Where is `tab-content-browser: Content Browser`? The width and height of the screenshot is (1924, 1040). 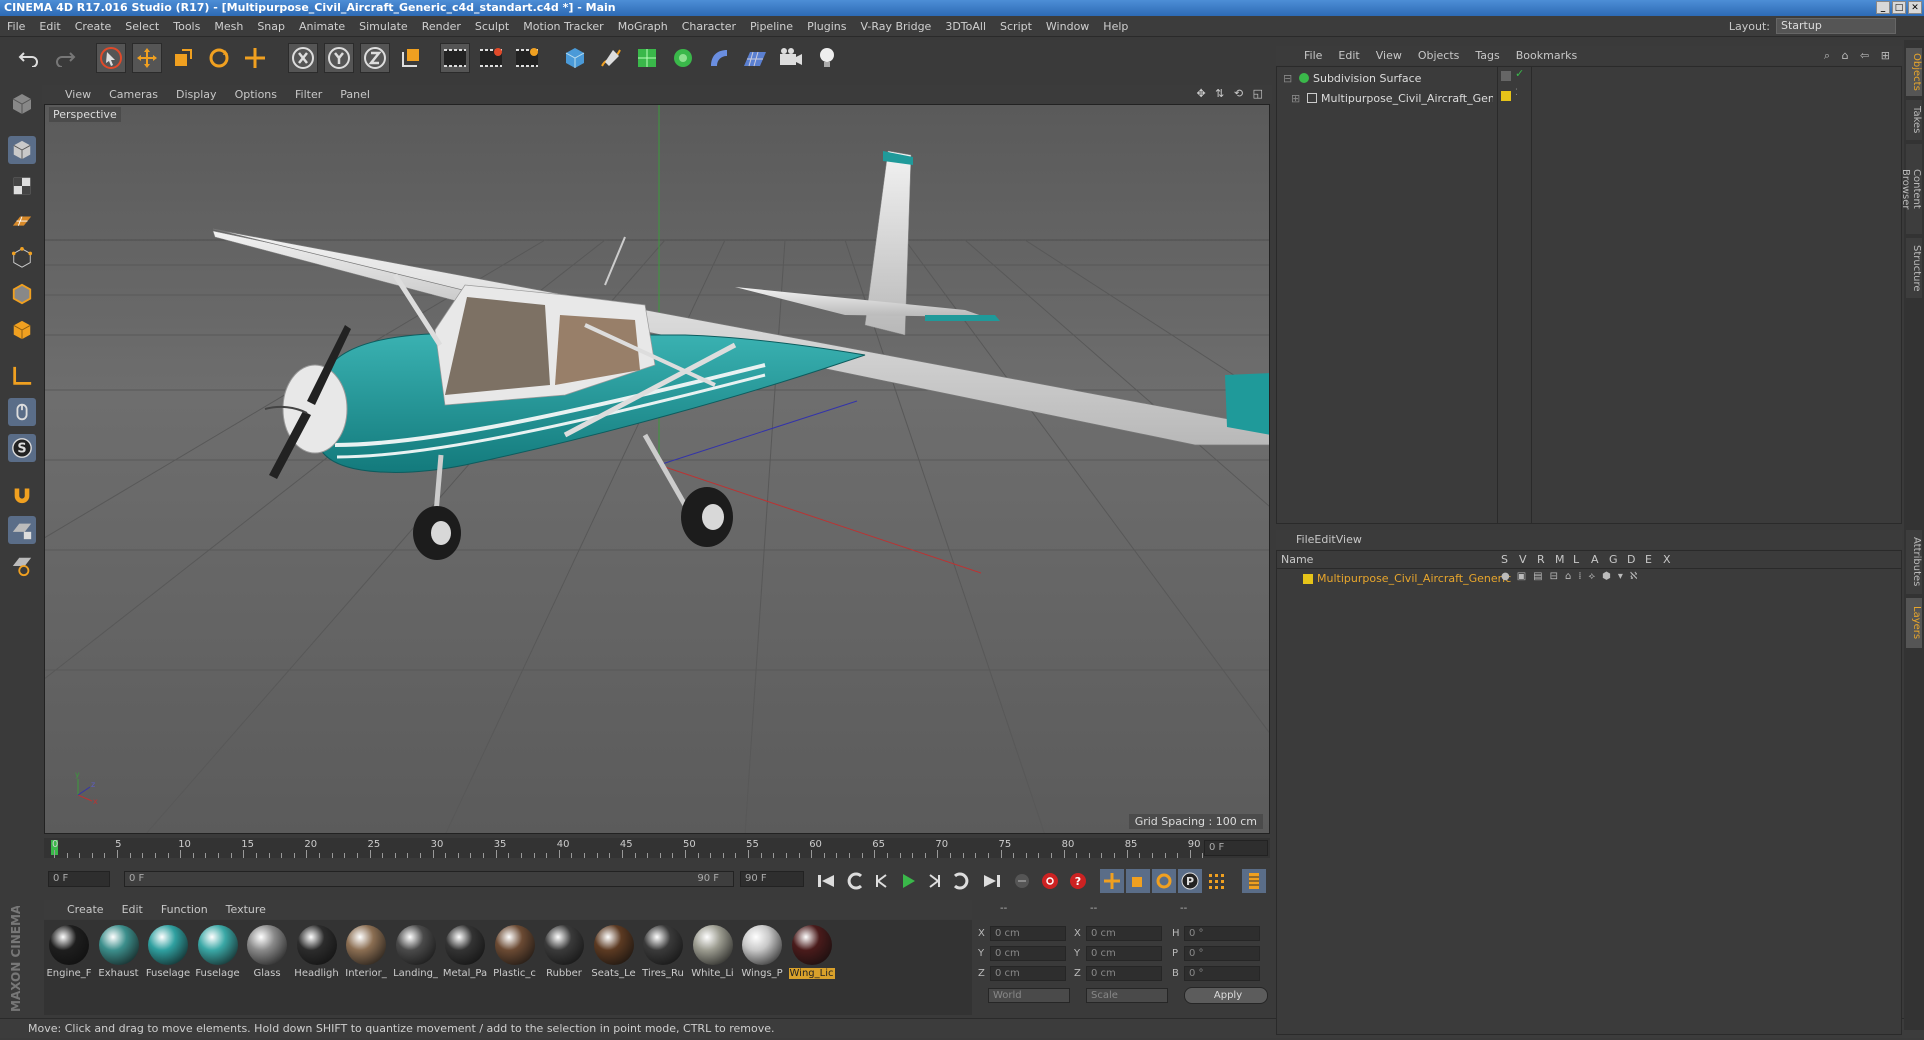
tab-content-browser: Content Browser is located at coordinates (1911, 189).